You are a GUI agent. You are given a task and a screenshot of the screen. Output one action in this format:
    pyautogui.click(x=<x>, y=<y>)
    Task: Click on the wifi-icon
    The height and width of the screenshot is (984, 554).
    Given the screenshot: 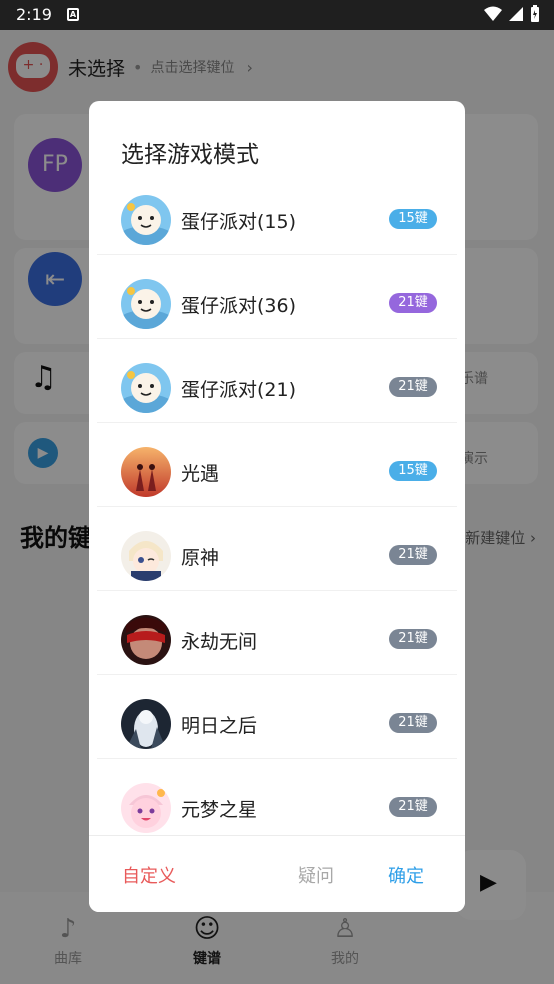 What is the action you would take?
    pyautogui.click(x=493, y=13)
    